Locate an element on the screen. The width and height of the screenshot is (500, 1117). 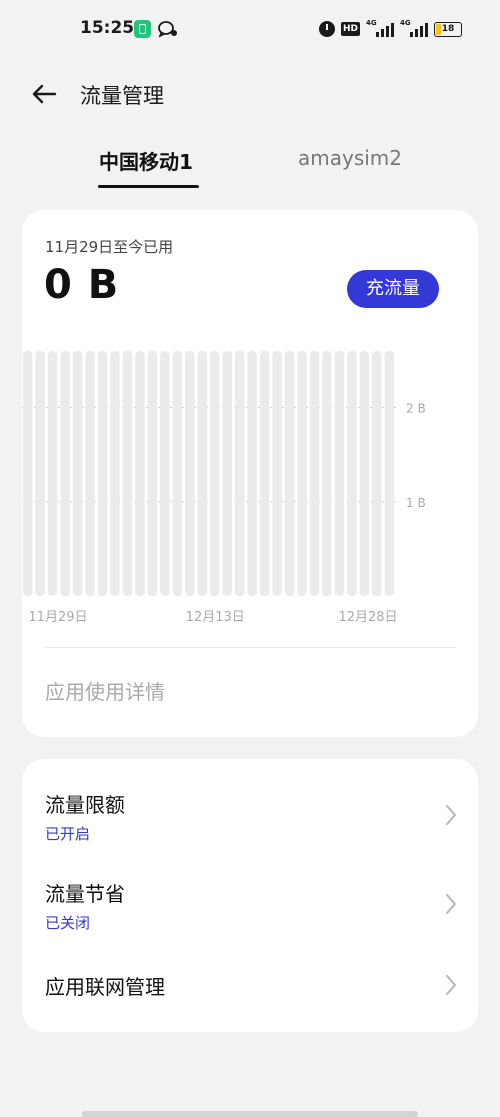
status-time: 15:25 is located at coordinates (107, 28).